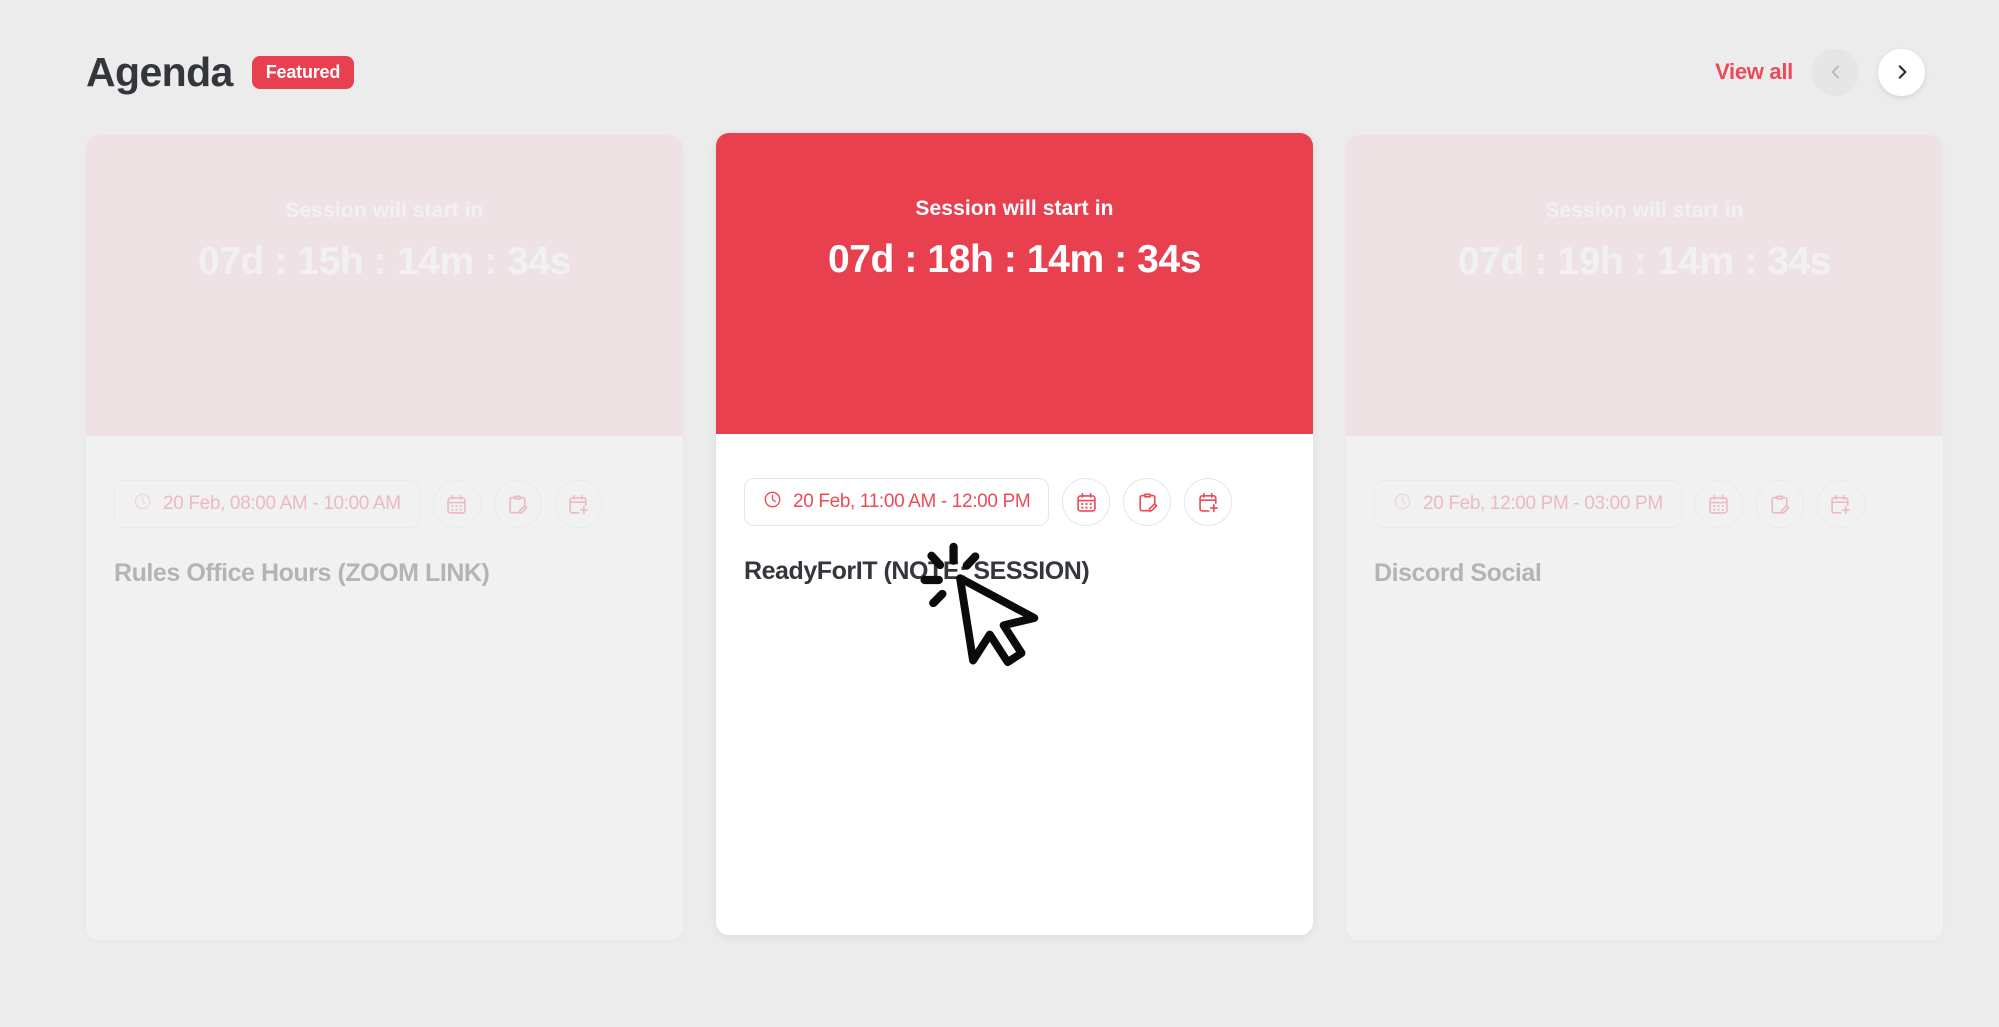 This screenshot has width=1999, height=1027. I want to click on header-left-group: Agenda Featured, so click(220, 71).